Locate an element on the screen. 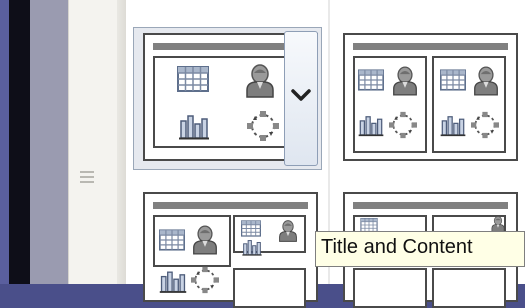 The image size is (525, 308). layout-tooltip: Title and Content is located at coordinates (420, 249).